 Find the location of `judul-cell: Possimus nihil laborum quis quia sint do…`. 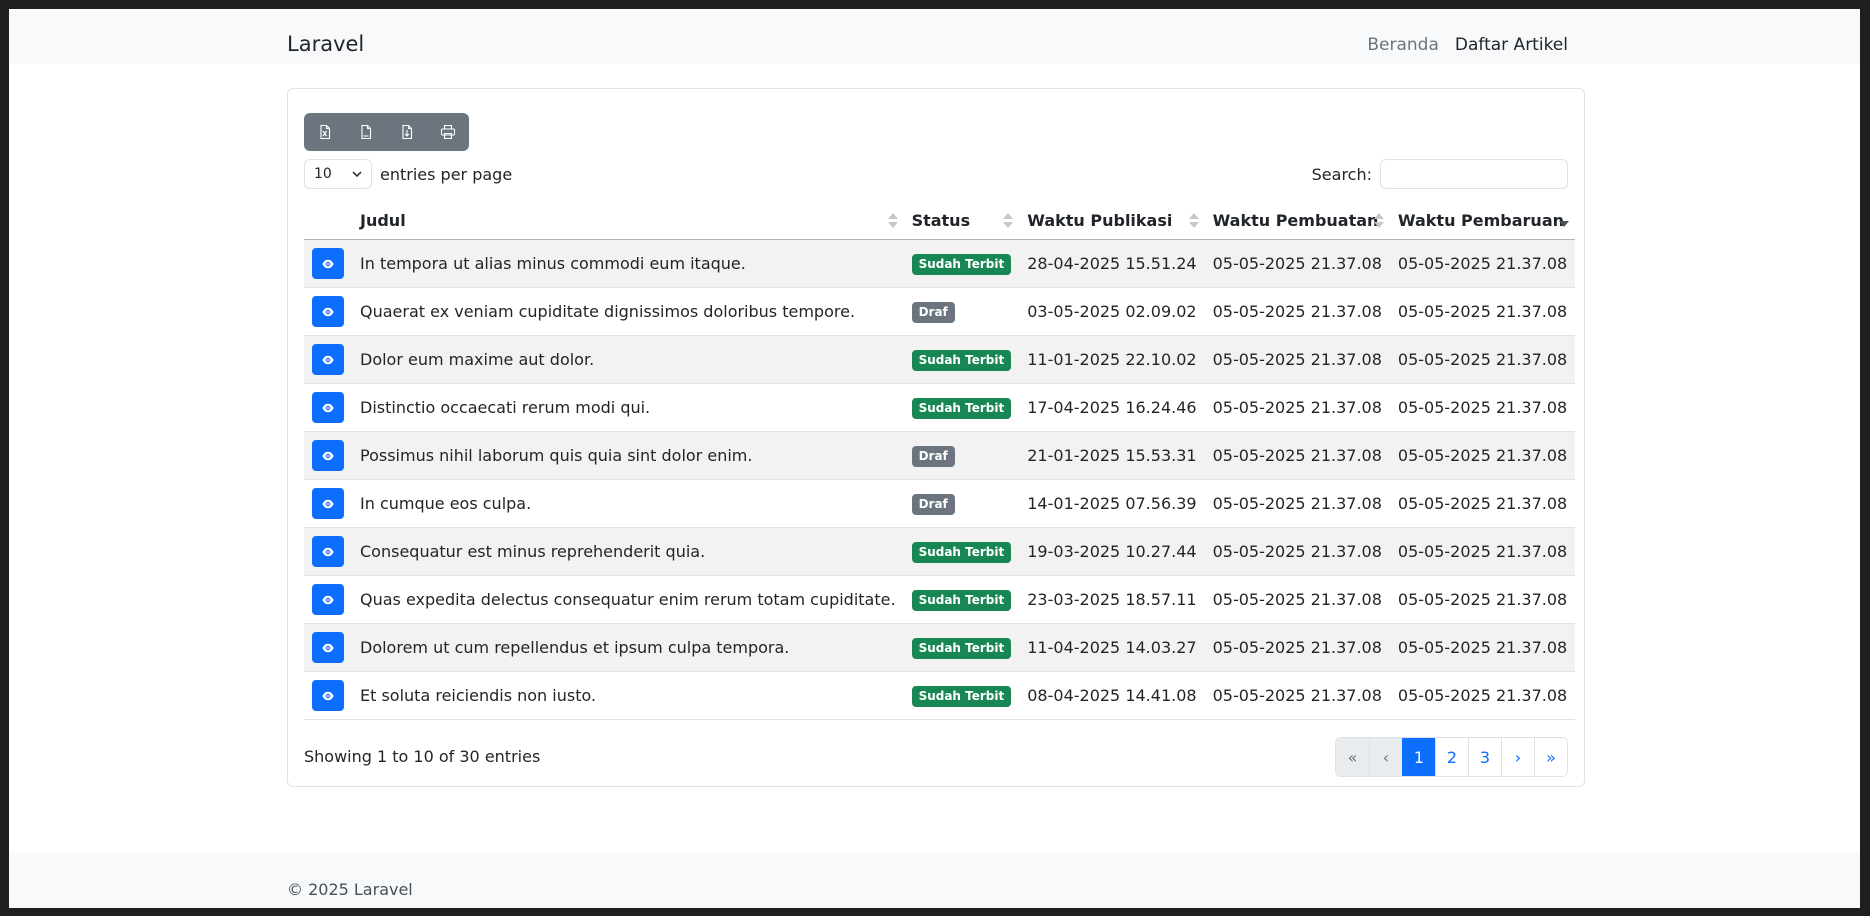

judul-cell: Possimus nihil laborum quis quia sint do… is located at coordinates (628, 455).